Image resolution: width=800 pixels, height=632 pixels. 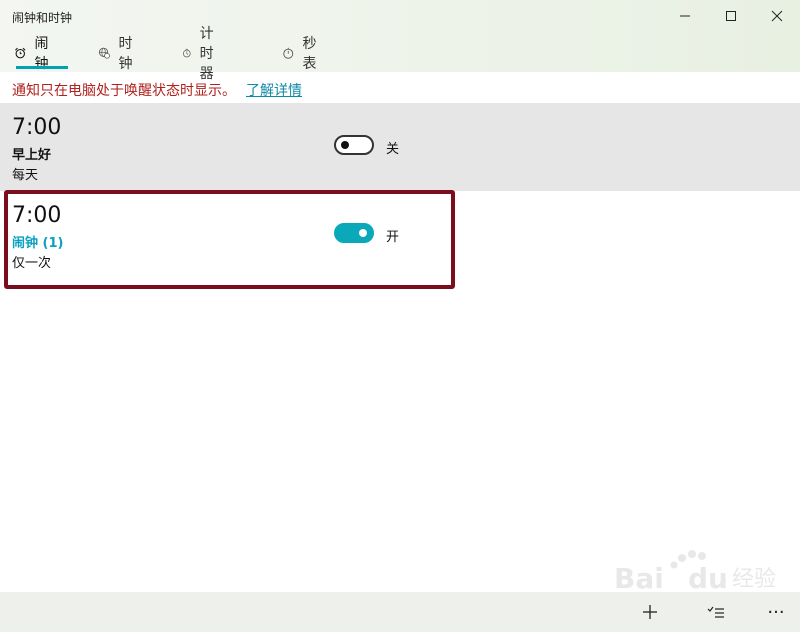 I want to click on command-bar: ···, so click(x=400, y=612).